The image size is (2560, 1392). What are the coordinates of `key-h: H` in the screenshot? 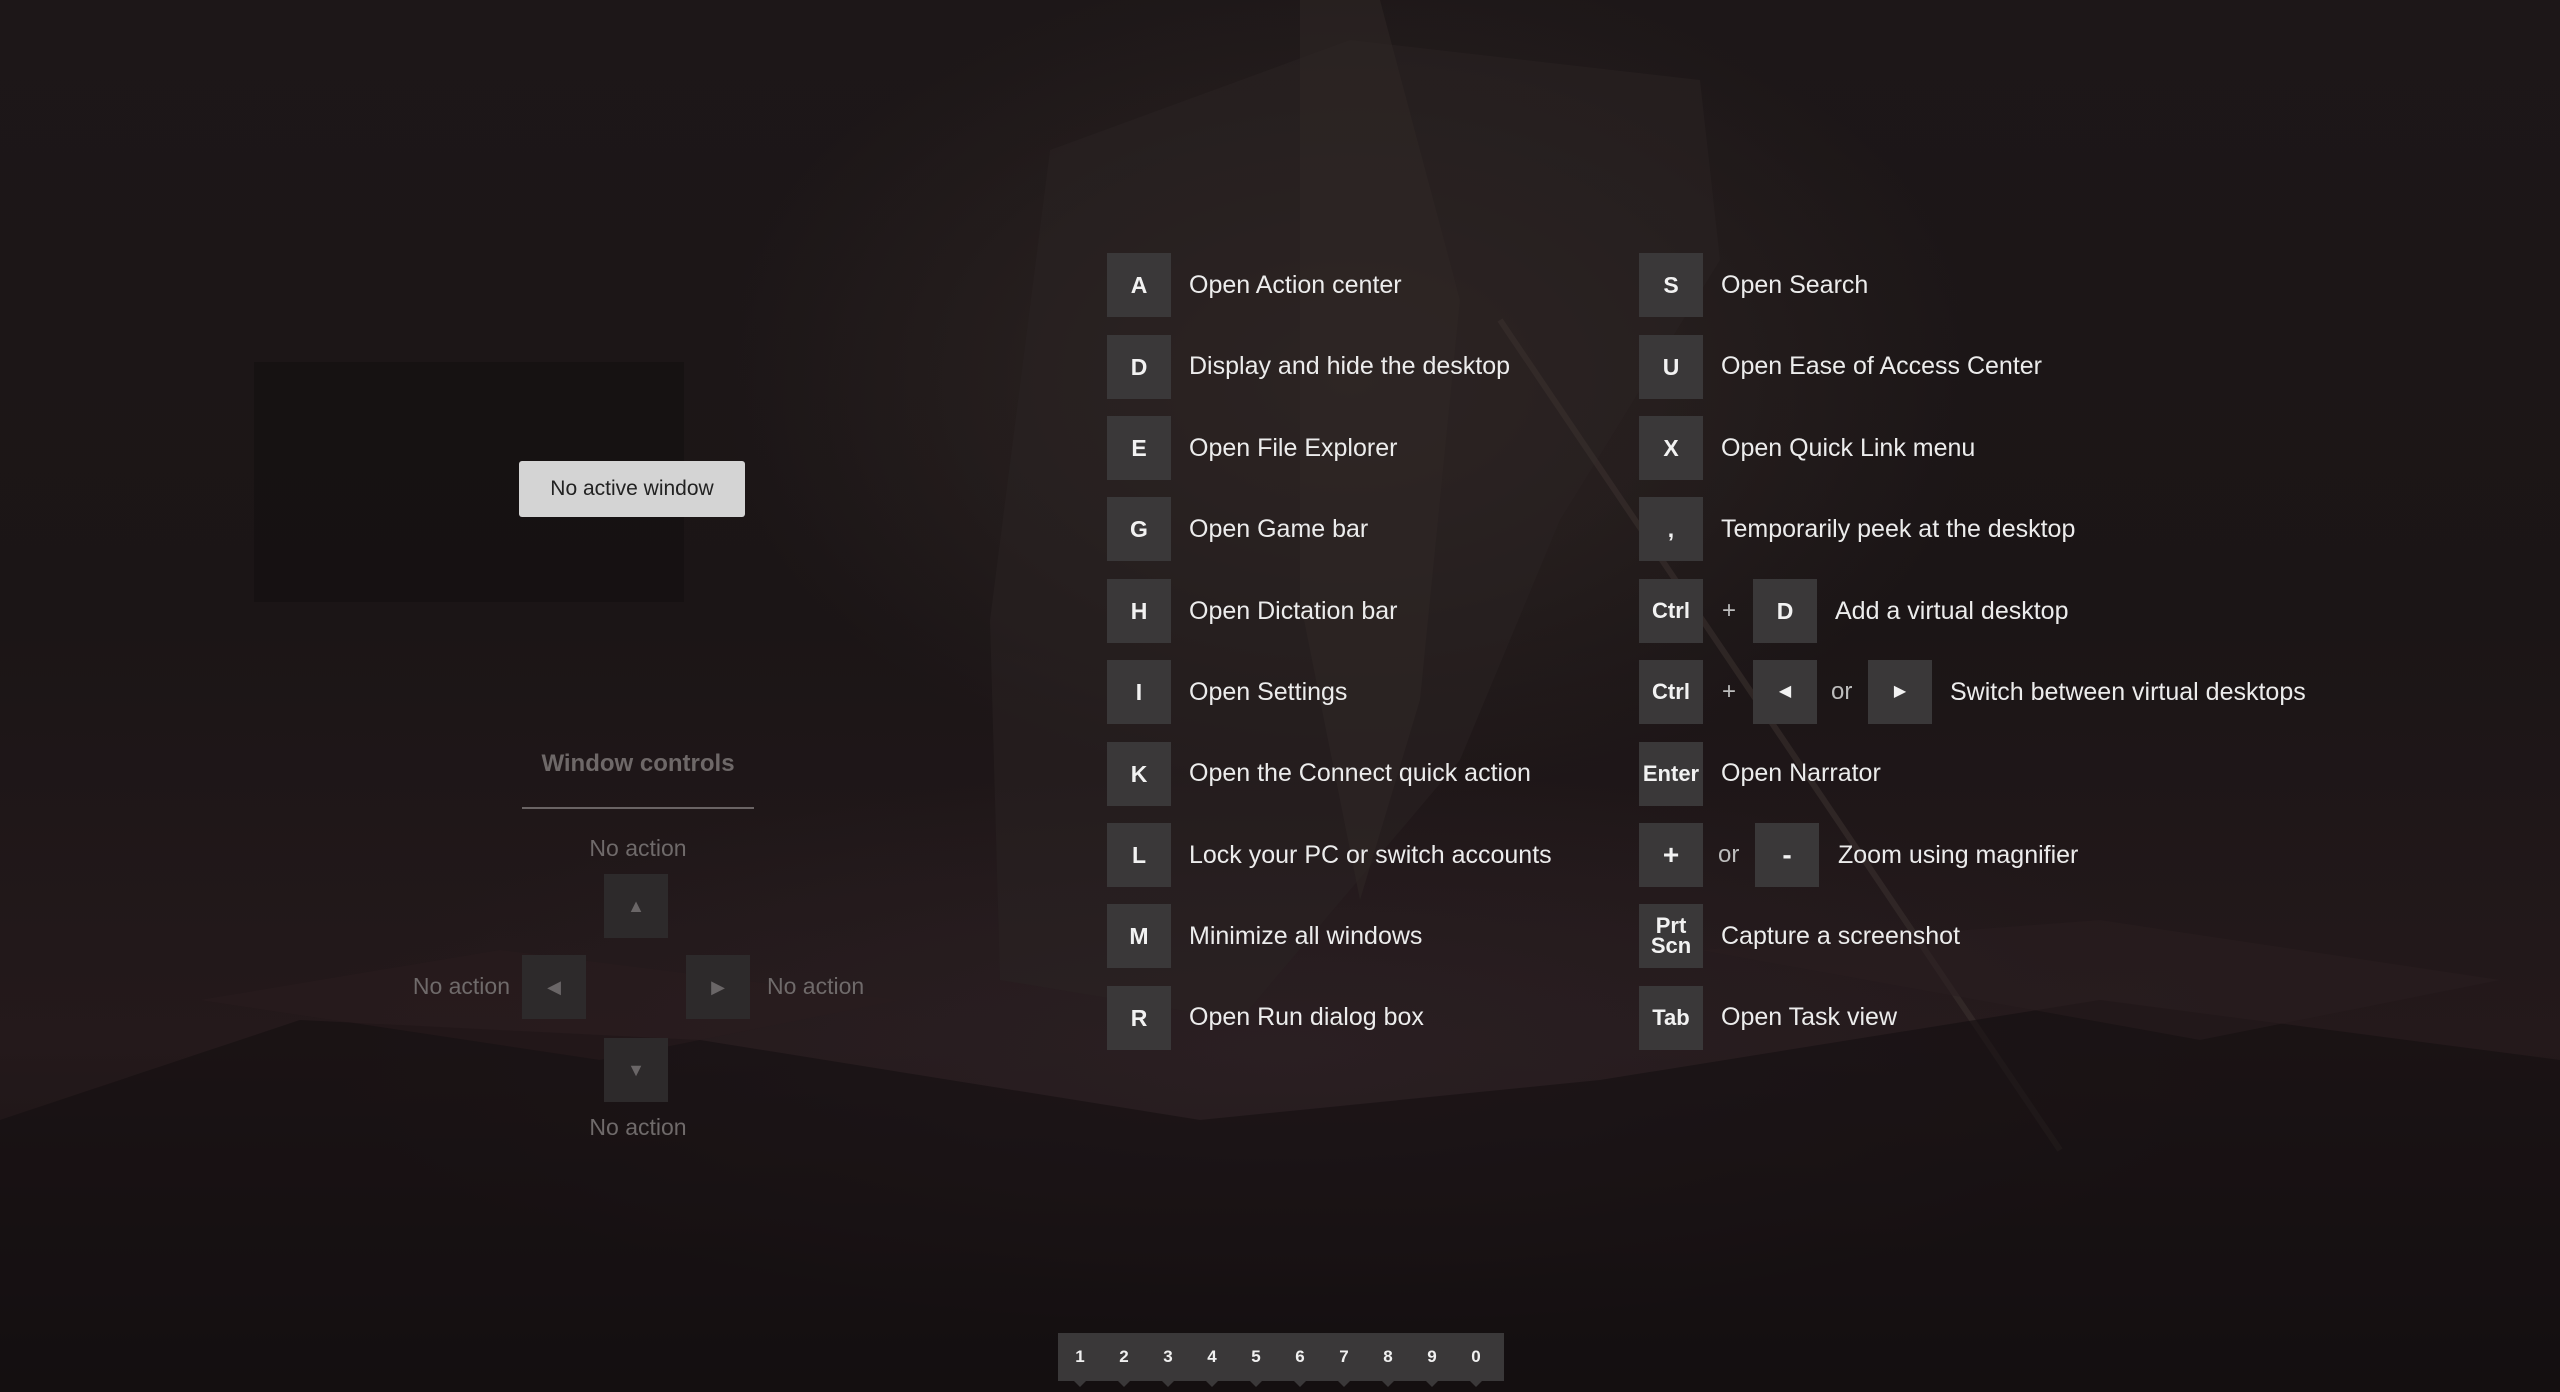 It's located at (1139, 611).